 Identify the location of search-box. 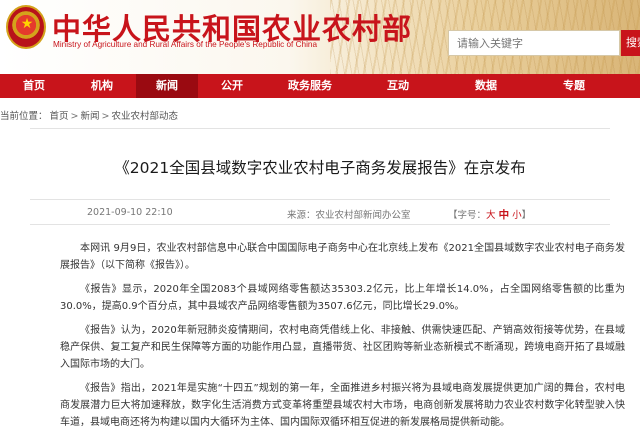
(534, 43).